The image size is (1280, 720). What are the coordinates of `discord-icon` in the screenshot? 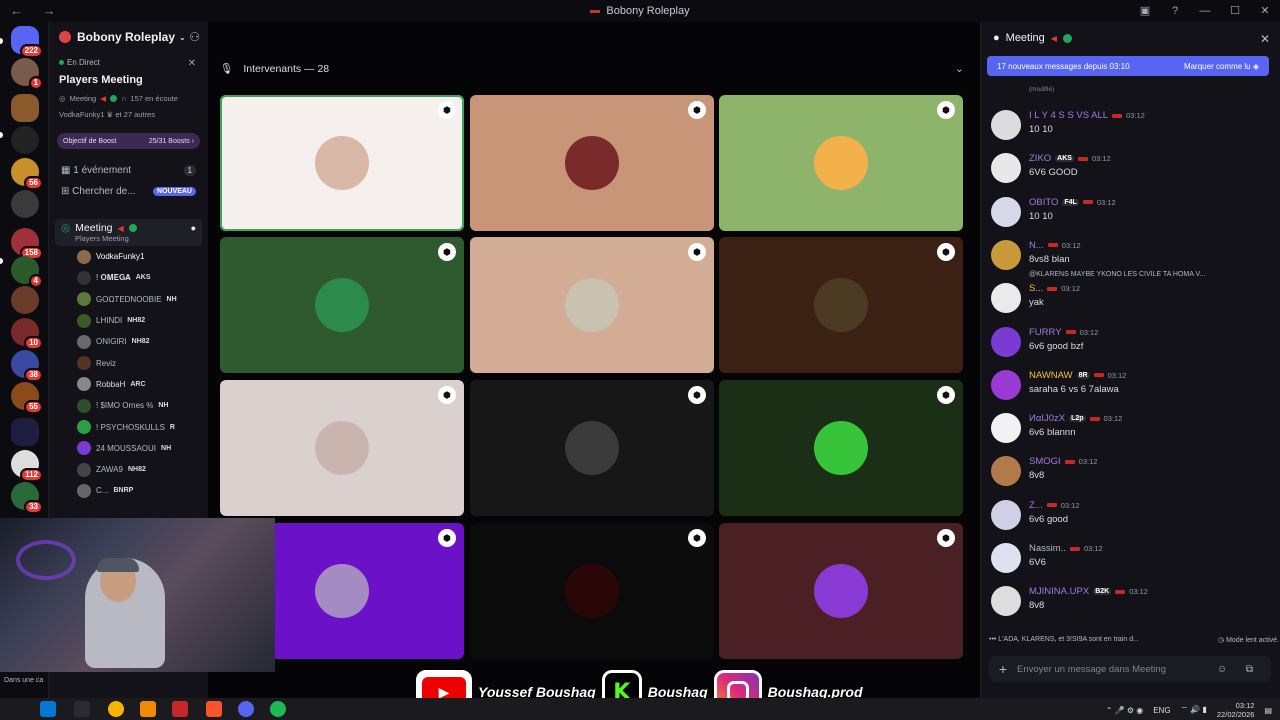 It's located at (246, 709).